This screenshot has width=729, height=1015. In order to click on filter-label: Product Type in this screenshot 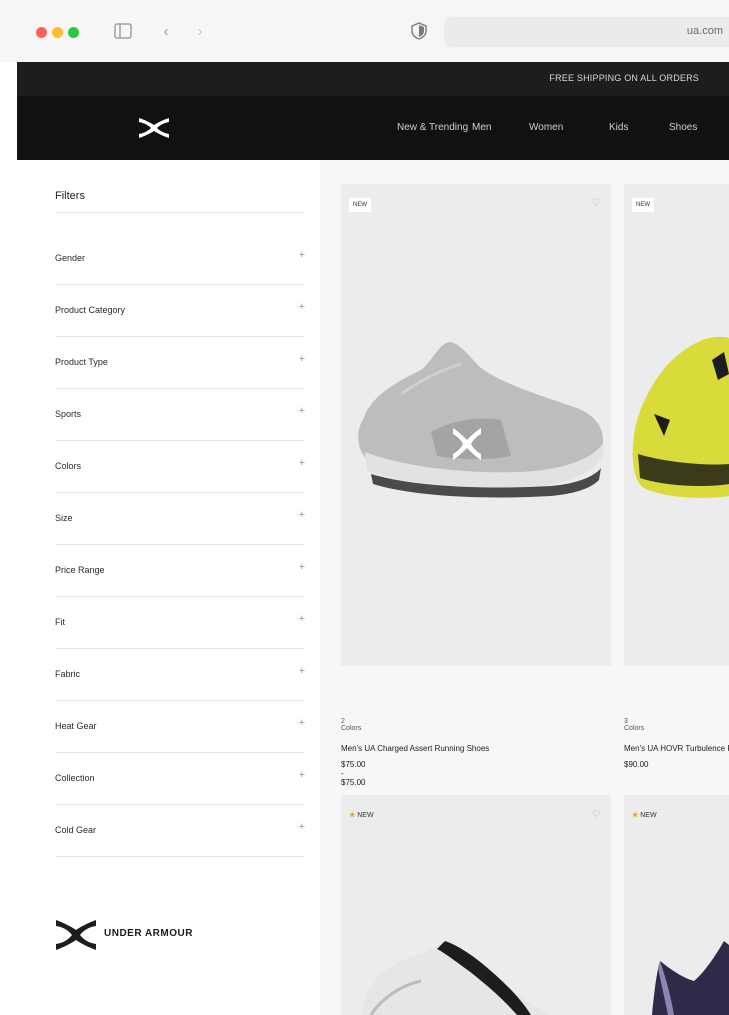, I will do `click(81, 362)`.